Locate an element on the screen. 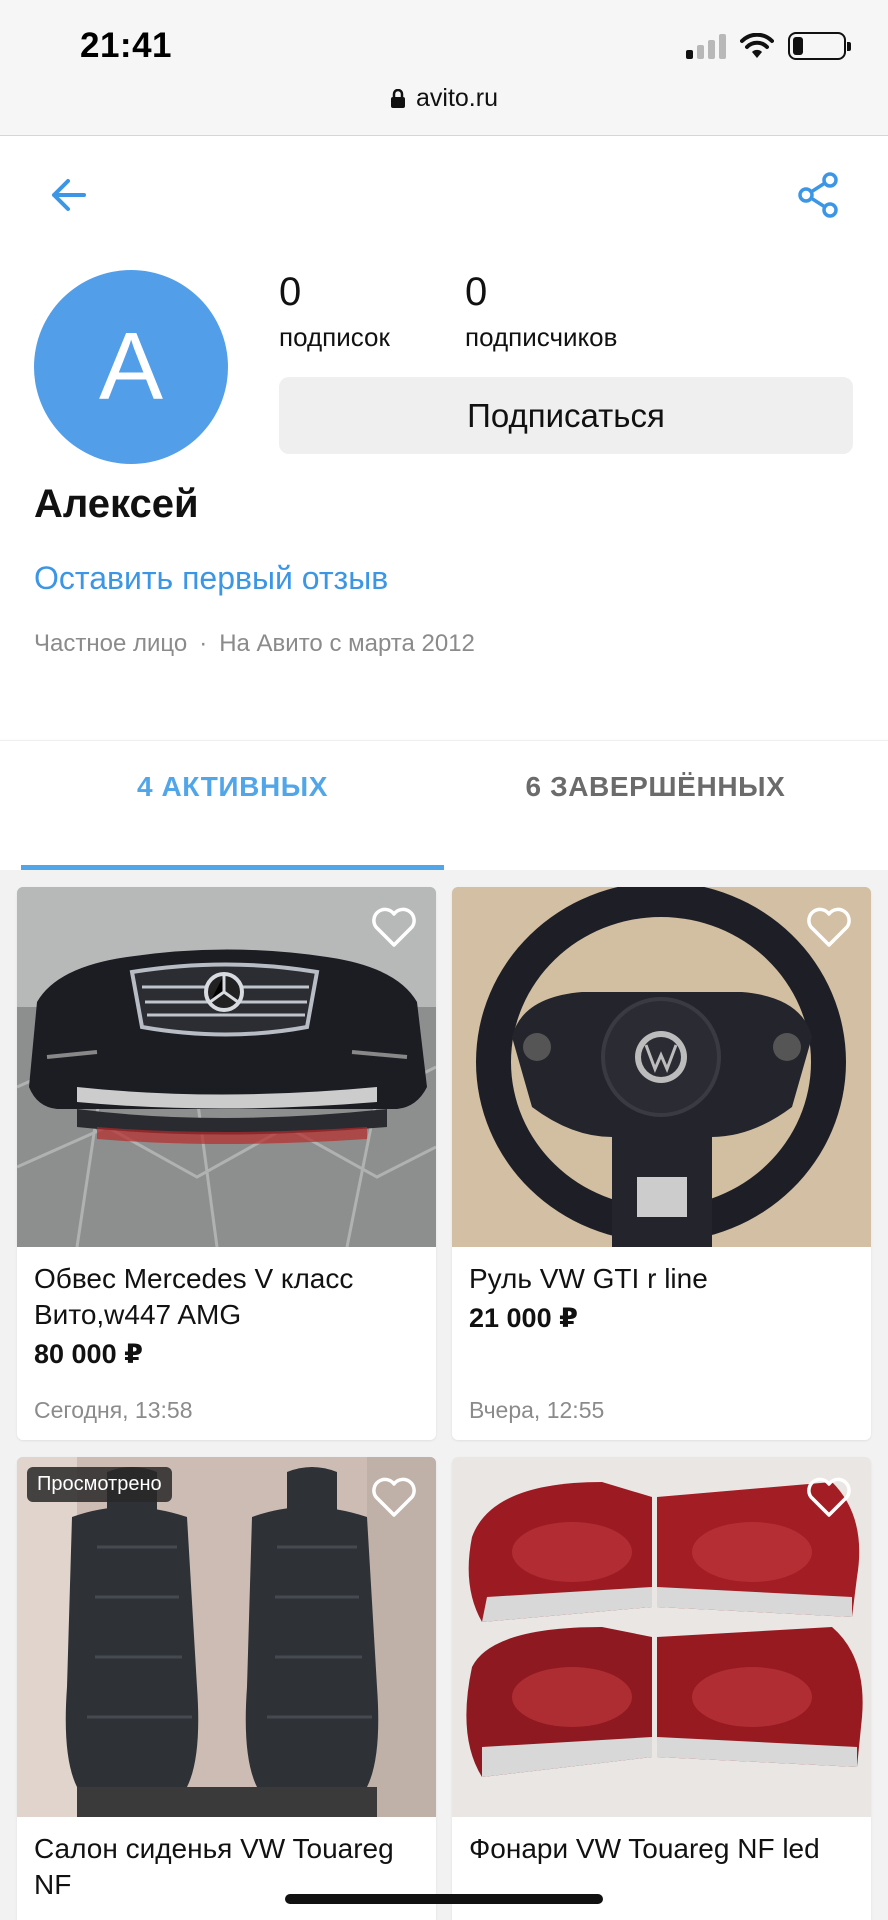 The image size is (888, 1920). subscriptions-count: 0 is located at coordinates (290, 292).